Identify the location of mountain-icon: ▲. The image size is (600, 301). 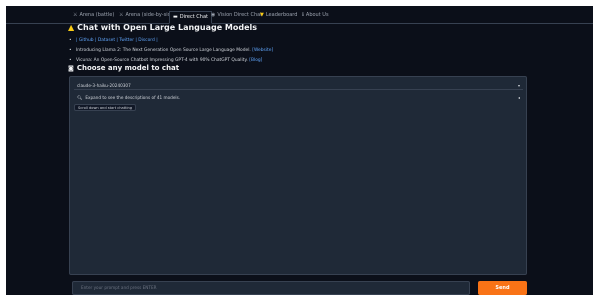
(71, 27).